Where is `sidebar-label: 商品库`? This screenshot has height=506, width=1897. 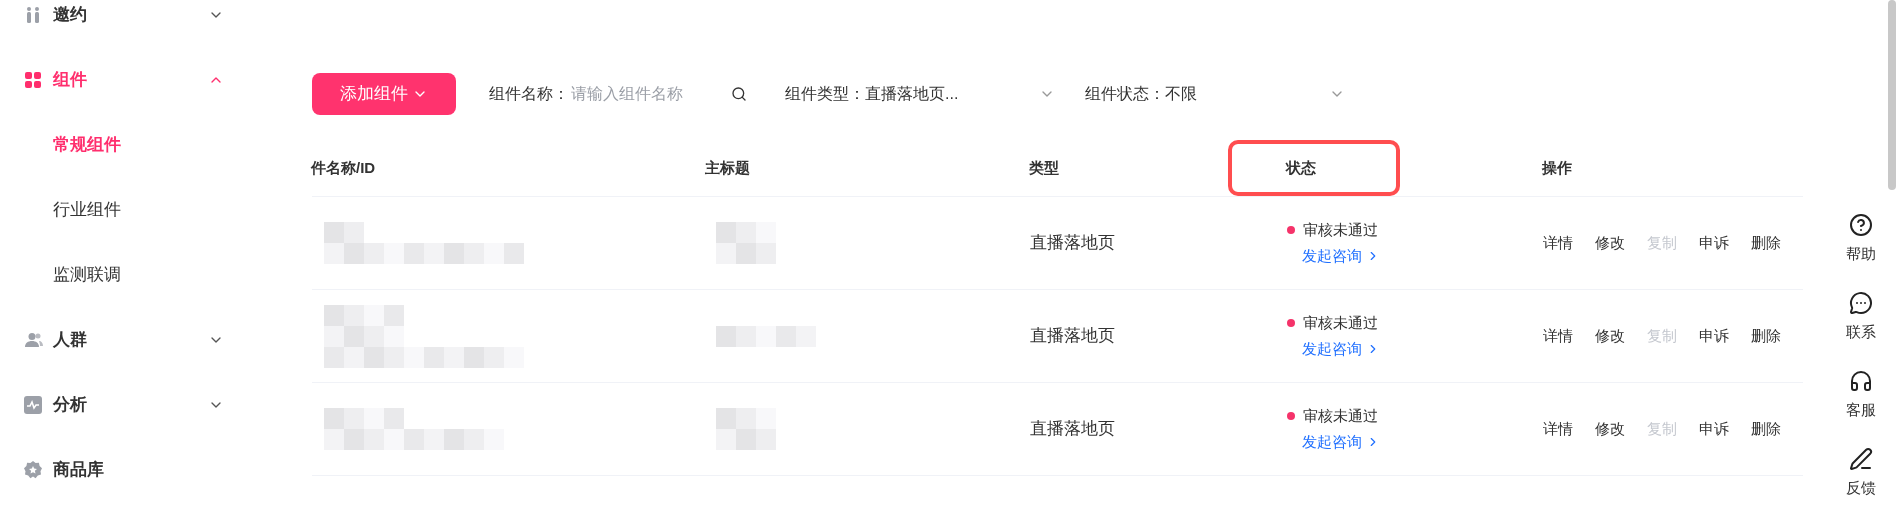
sidebar-label: 商品库 is located at coordinates (79, 469).